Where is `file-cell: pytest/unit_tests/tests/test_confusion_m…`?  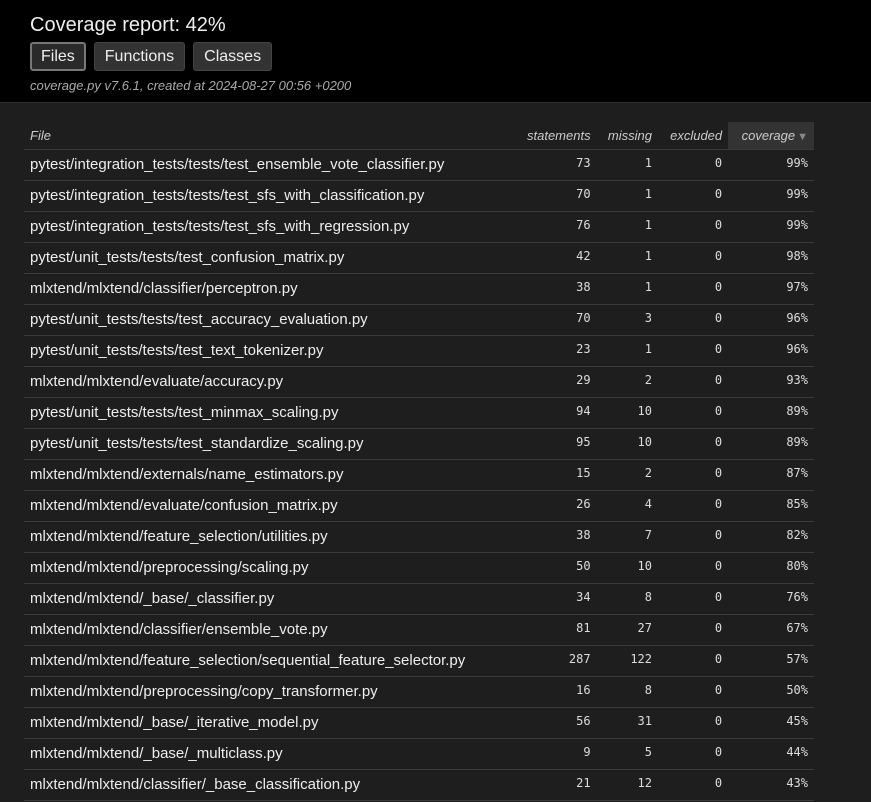
file-cell: pytest/unit_tests/tests/test_confusion_m… is located at coordinates (269, 258).